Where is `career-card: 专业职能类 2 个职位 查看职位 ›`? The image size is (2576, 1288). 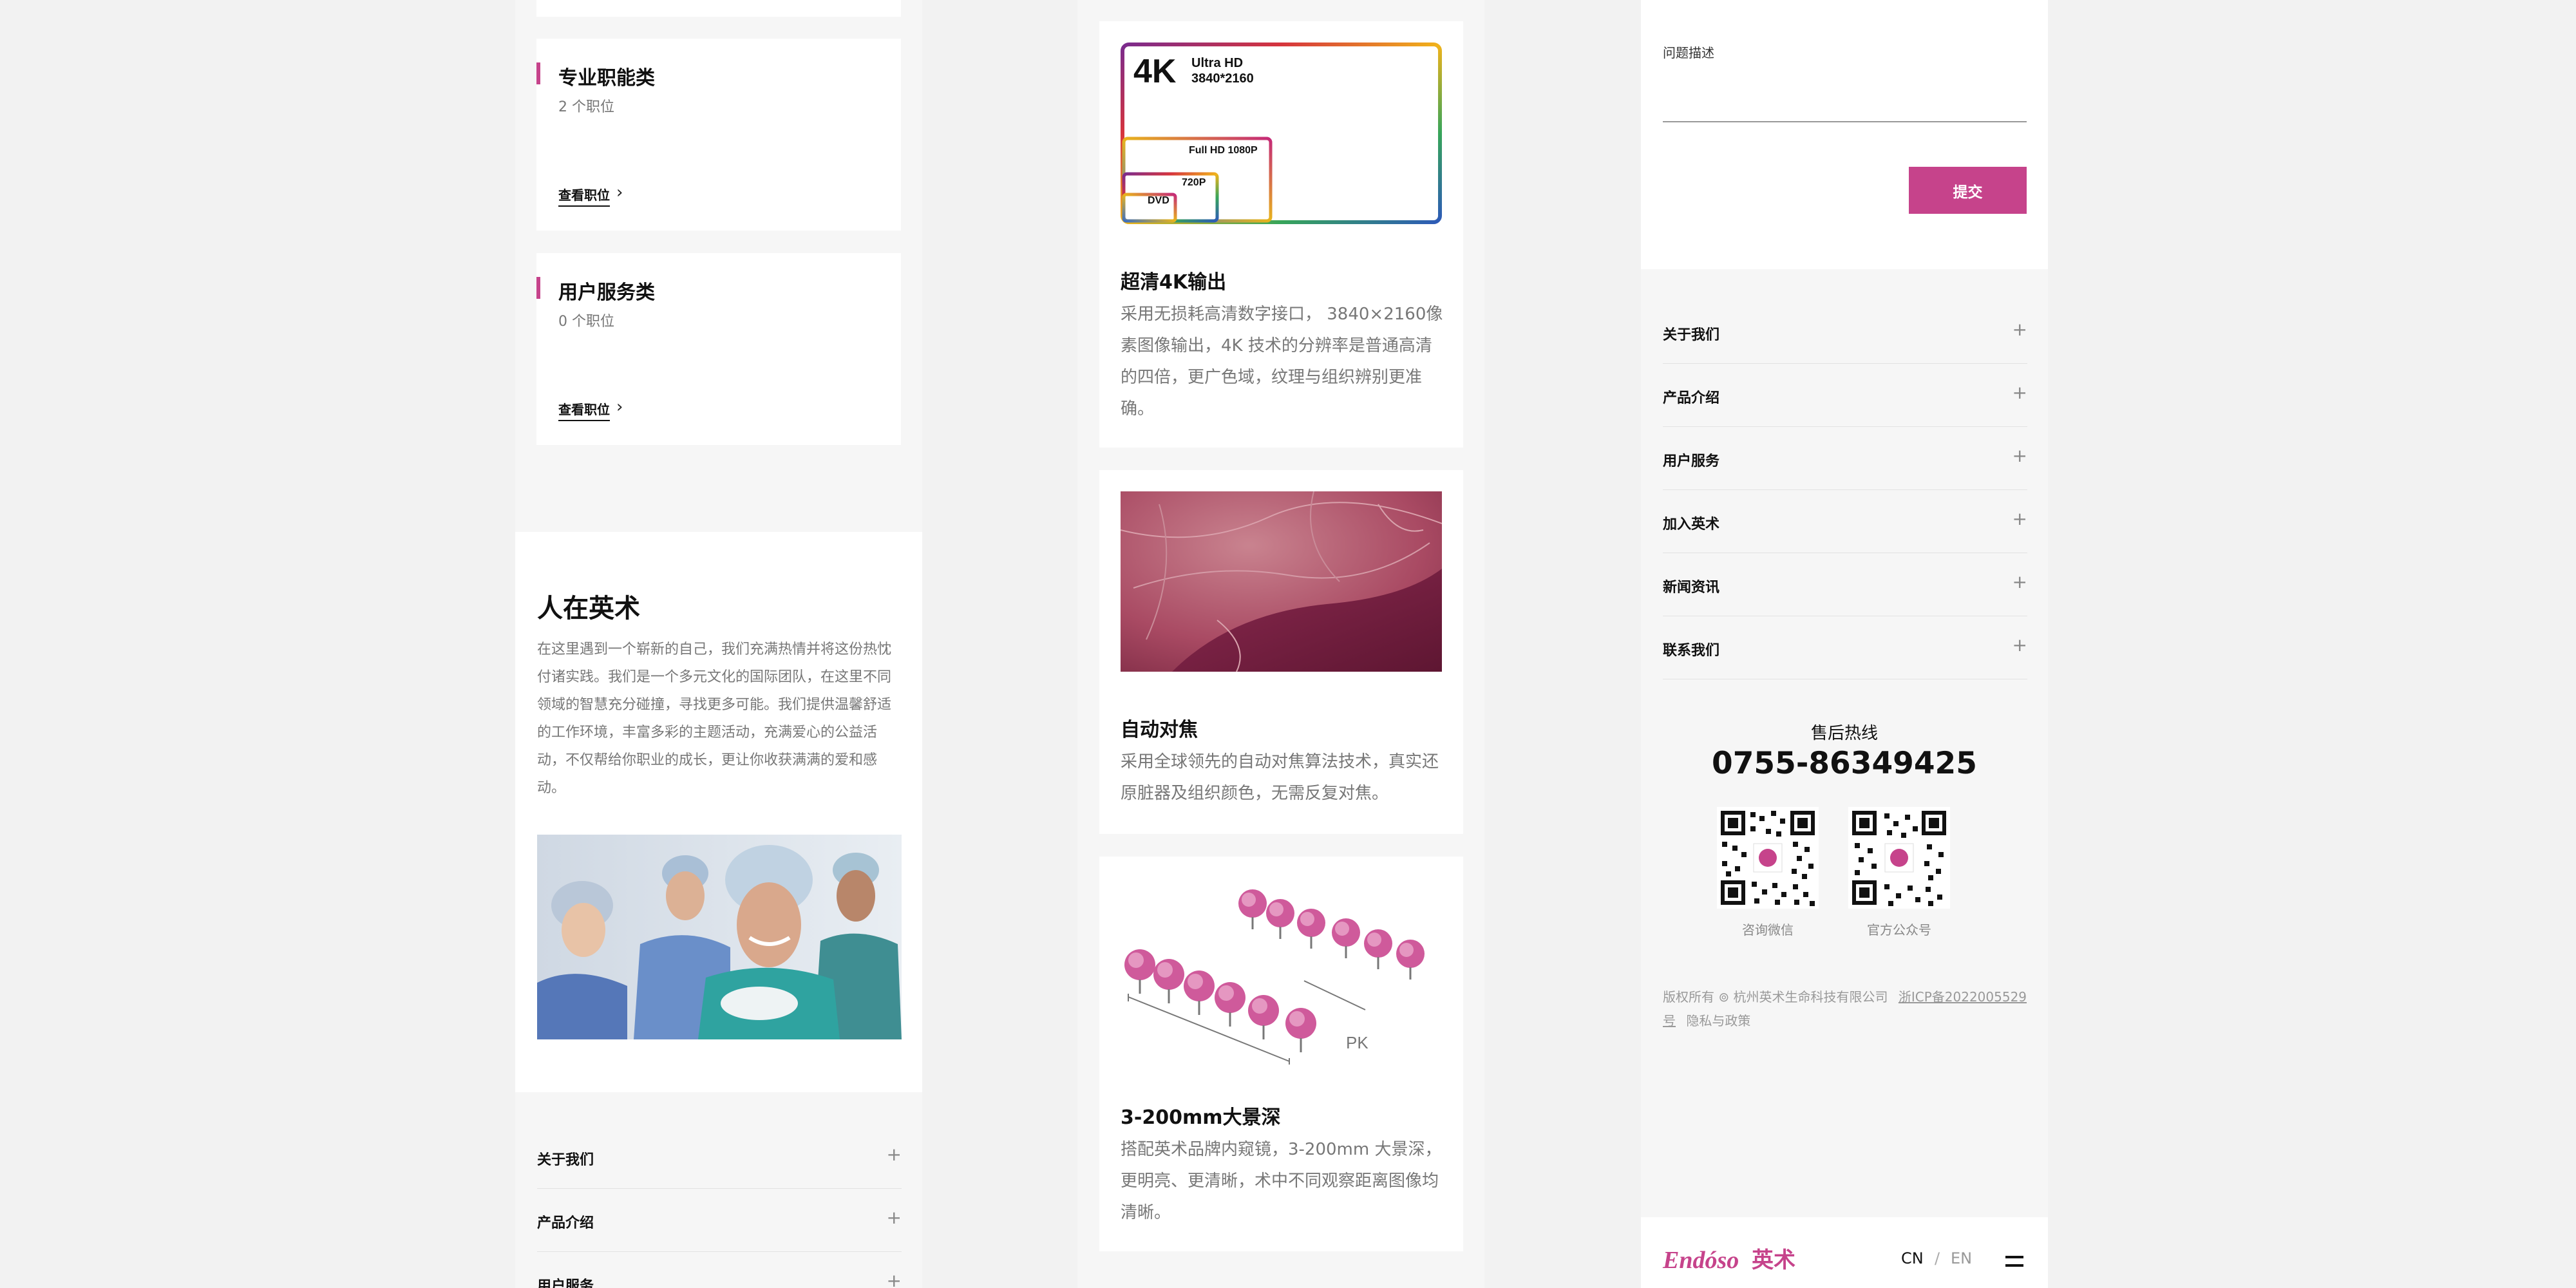 career-card: 专业职能类 2 个职位 查看职位 › is located at coordinates (718, 135).